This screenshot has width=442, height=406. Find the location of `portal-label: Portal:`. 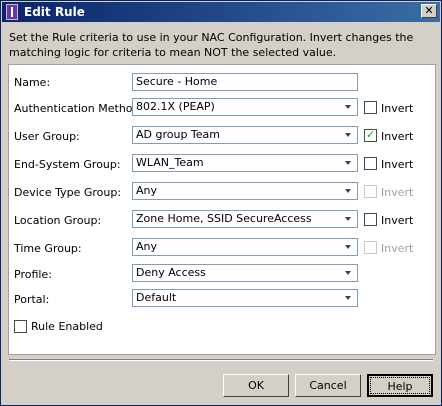

portal-label: Portal: is located at coordinates (32, 299).